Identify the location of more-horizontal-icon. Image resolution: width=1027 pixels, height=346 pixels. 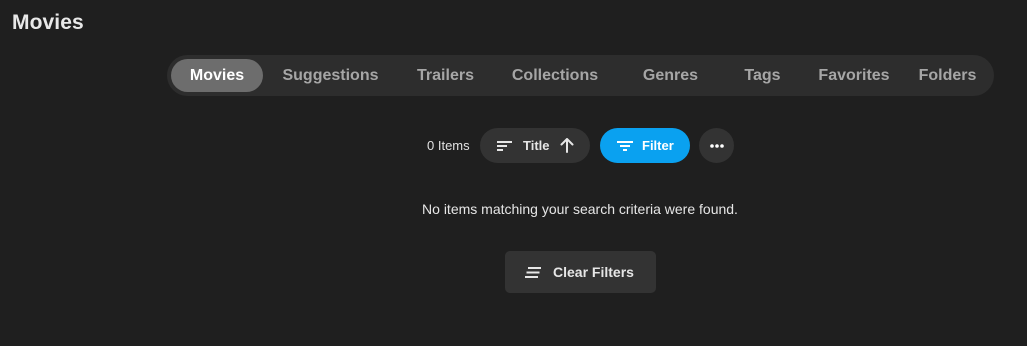
(716, 145).